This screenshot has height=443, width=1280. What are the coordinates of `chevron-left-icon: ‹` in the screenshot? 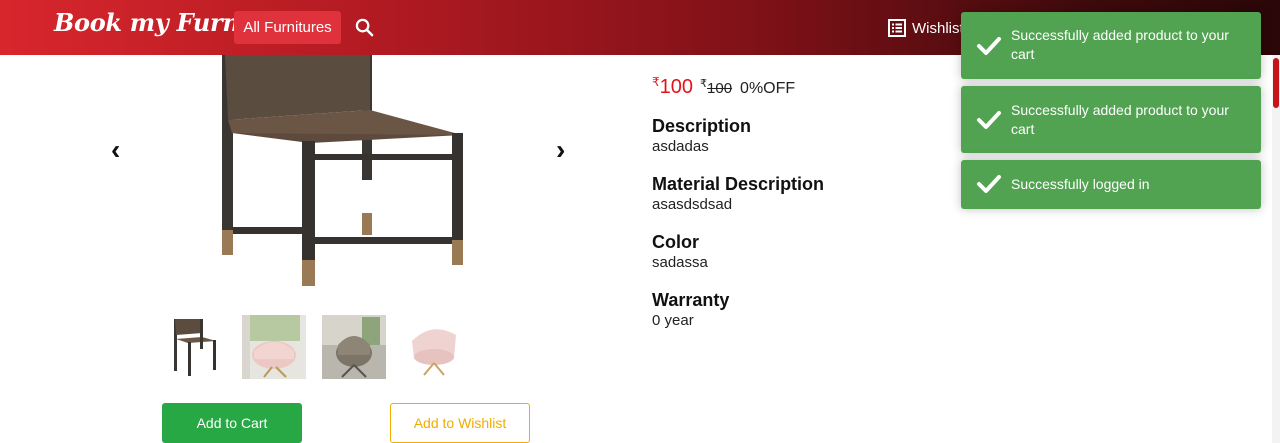 It's located at (115, 150).